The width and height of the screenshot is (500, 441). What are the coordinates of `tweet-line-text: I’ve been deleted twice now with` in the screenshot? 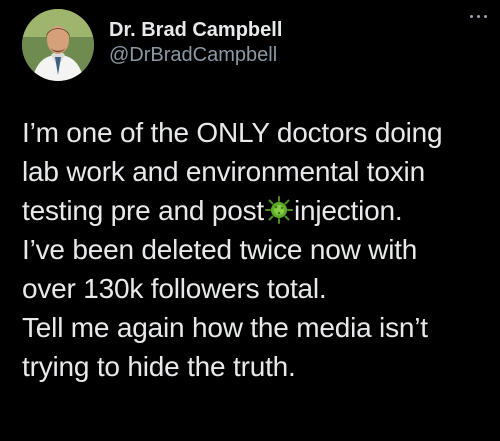 It's located at (220, 249).